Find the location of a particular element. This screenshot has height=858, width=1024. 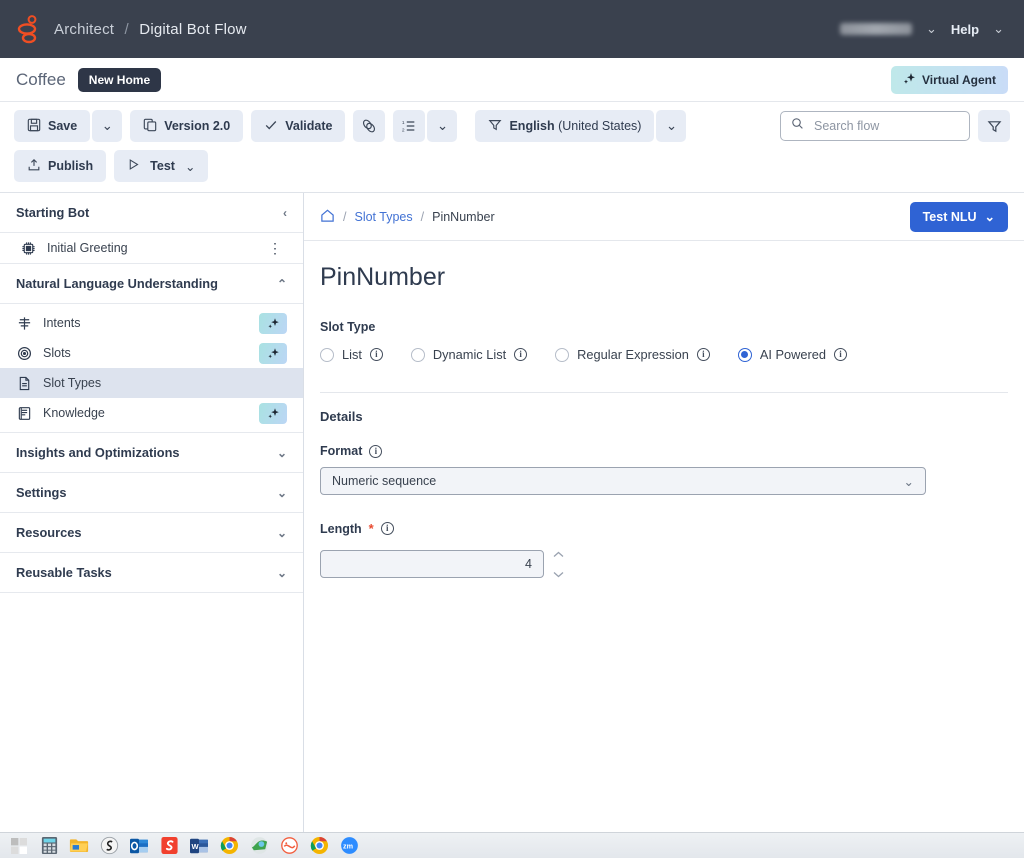

floppy-disk-icon is located at coordinates (34, 126).